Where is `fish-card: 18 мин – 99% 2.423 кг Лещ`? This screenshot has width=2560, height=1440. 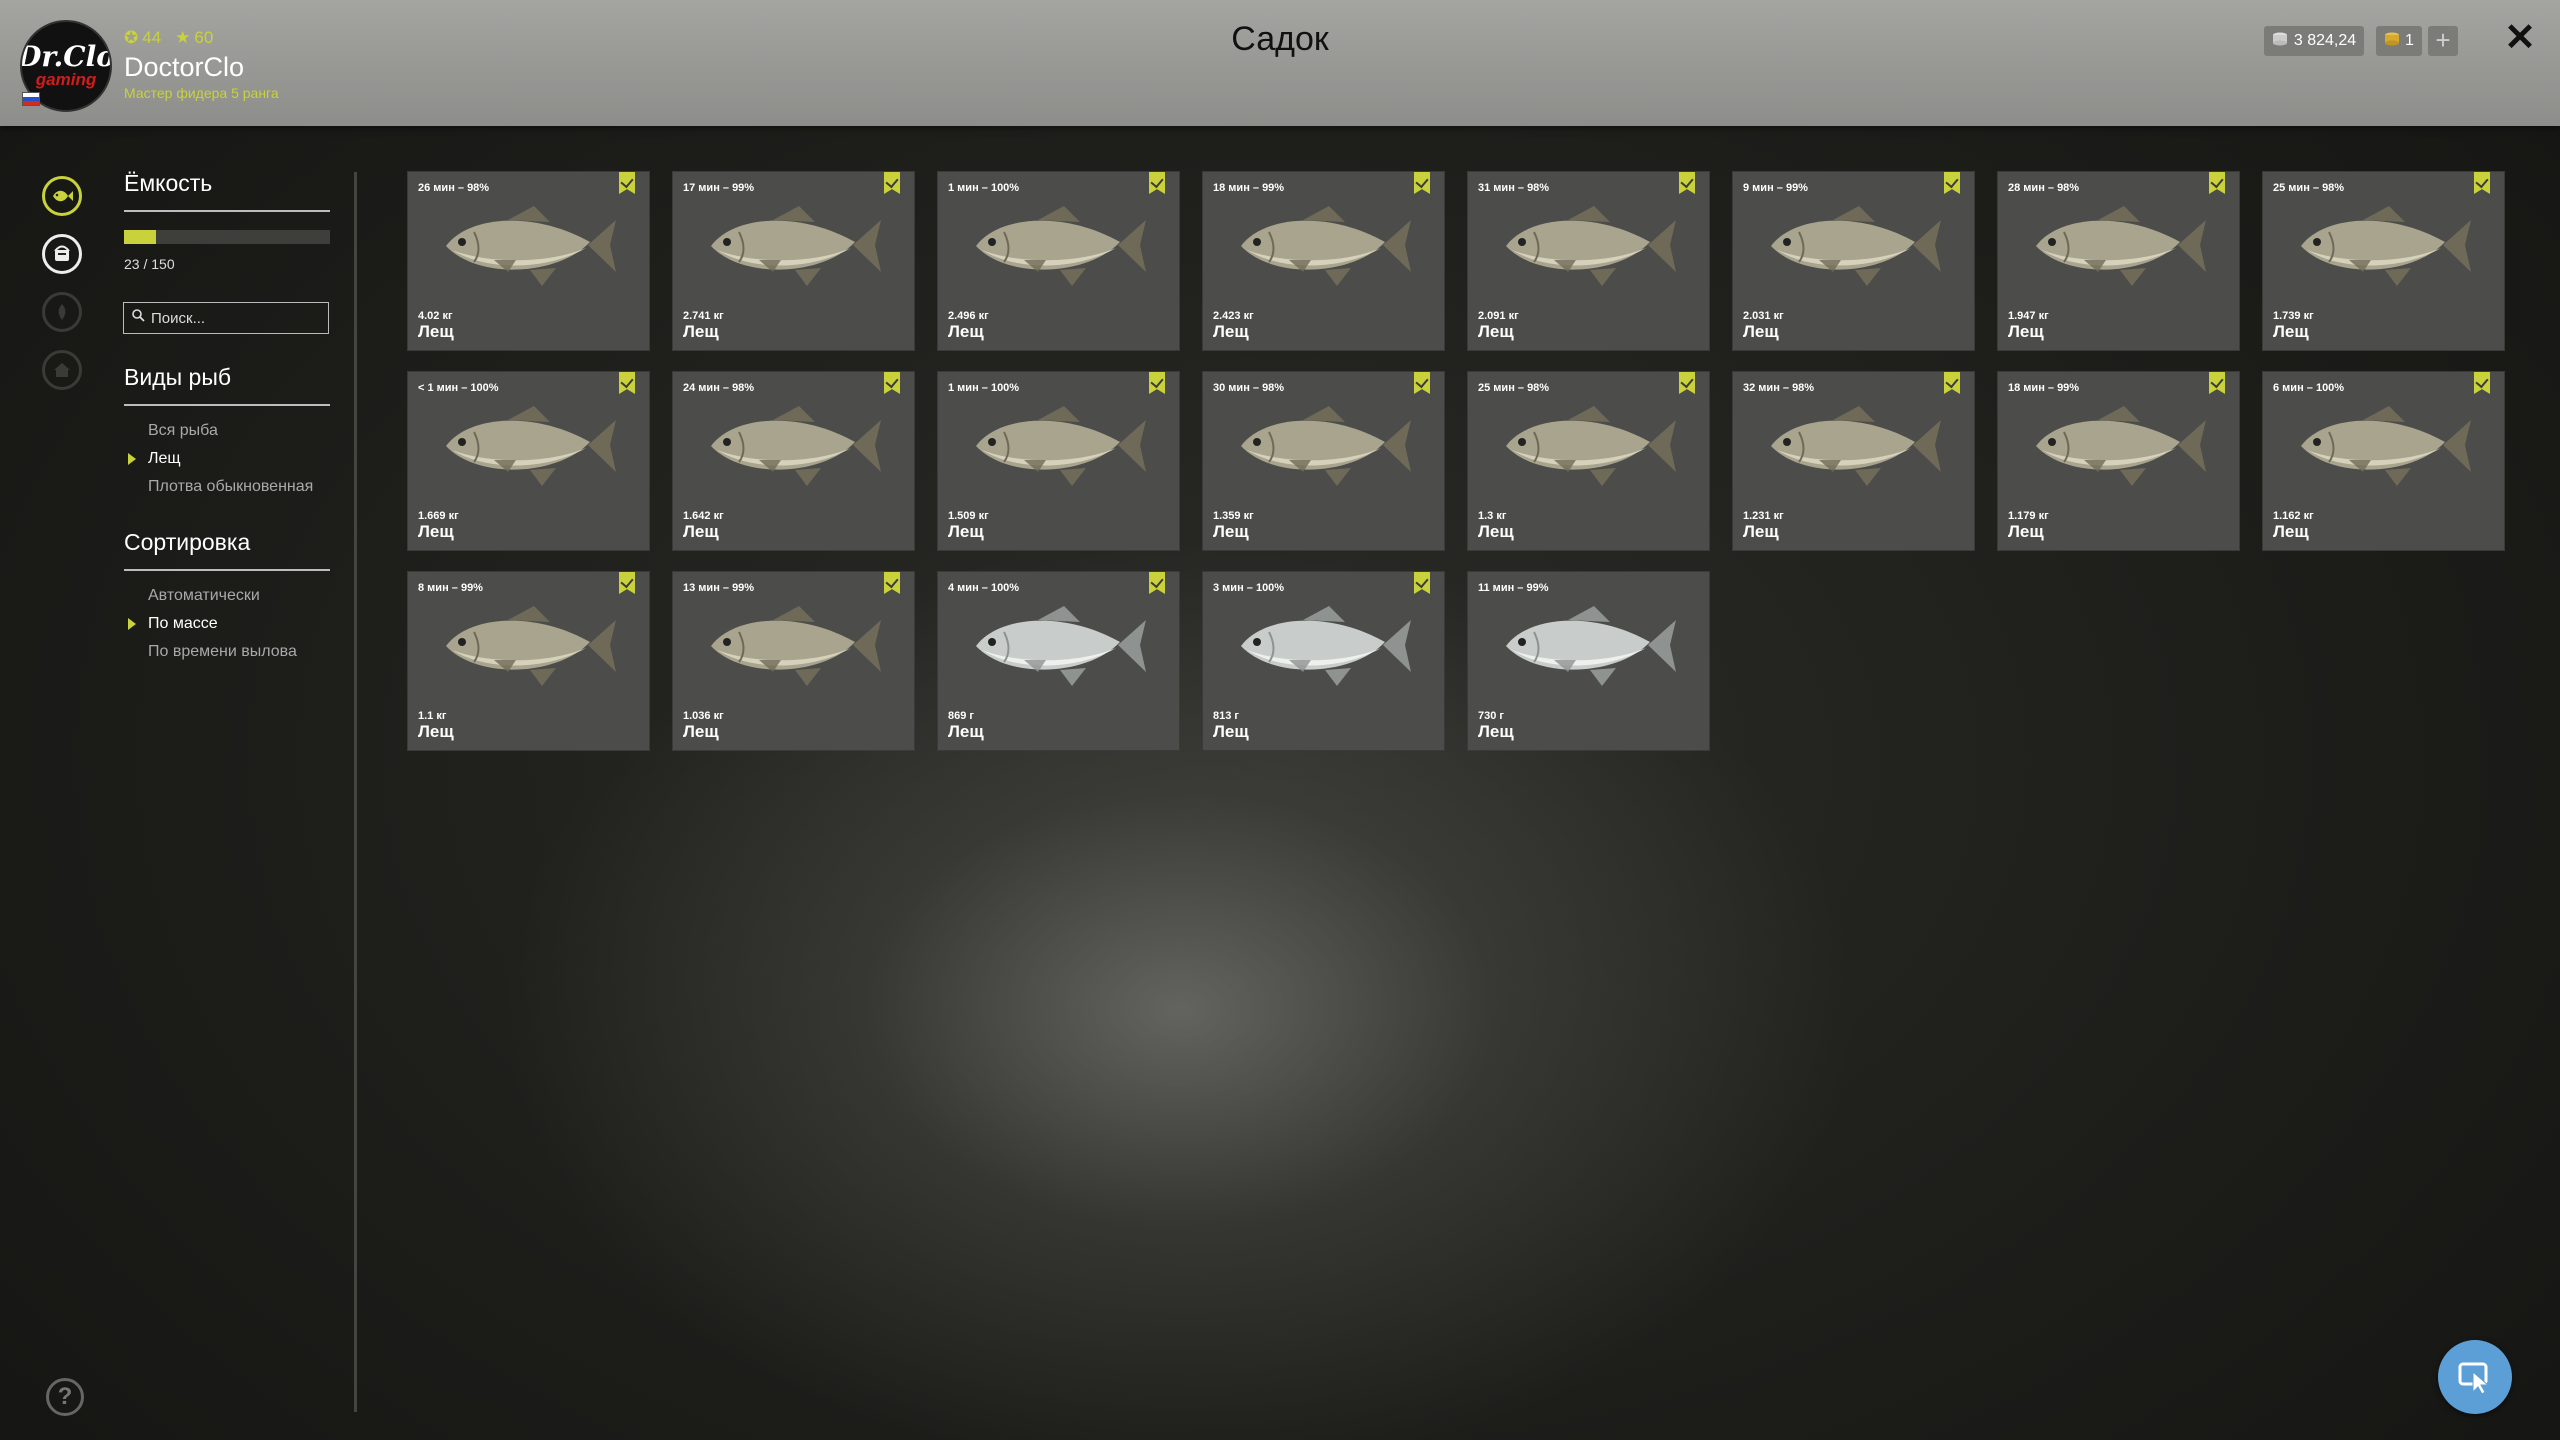
fish-card: 18 мин – 99% 2.423 кг Лещ is located at coordinates (1323, 261).